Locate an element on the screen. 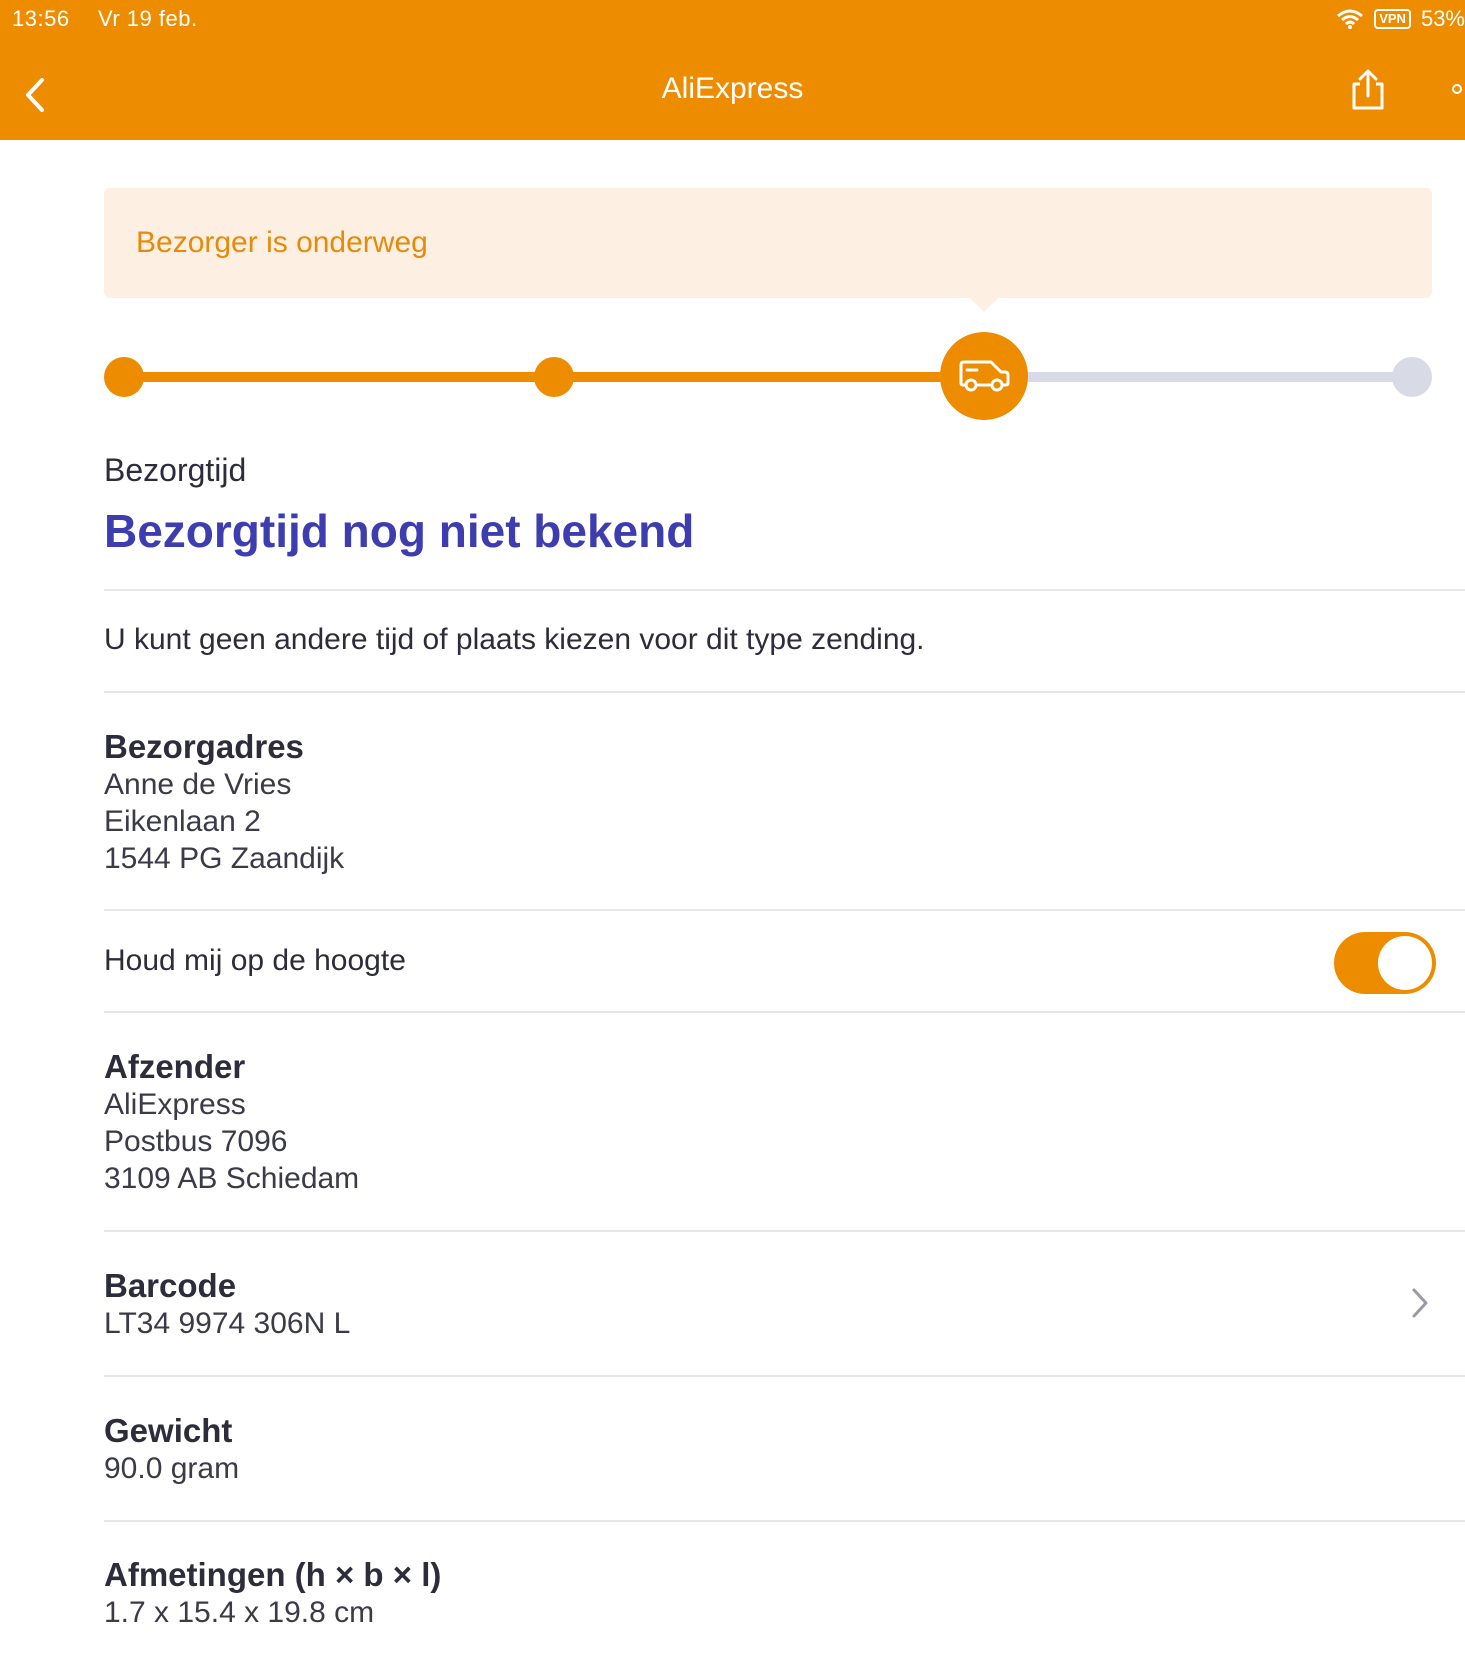 This screenshot has width=1465, height=1666. status-banner-text: Bezorger is onderweg is located at coordinates (282, 242).